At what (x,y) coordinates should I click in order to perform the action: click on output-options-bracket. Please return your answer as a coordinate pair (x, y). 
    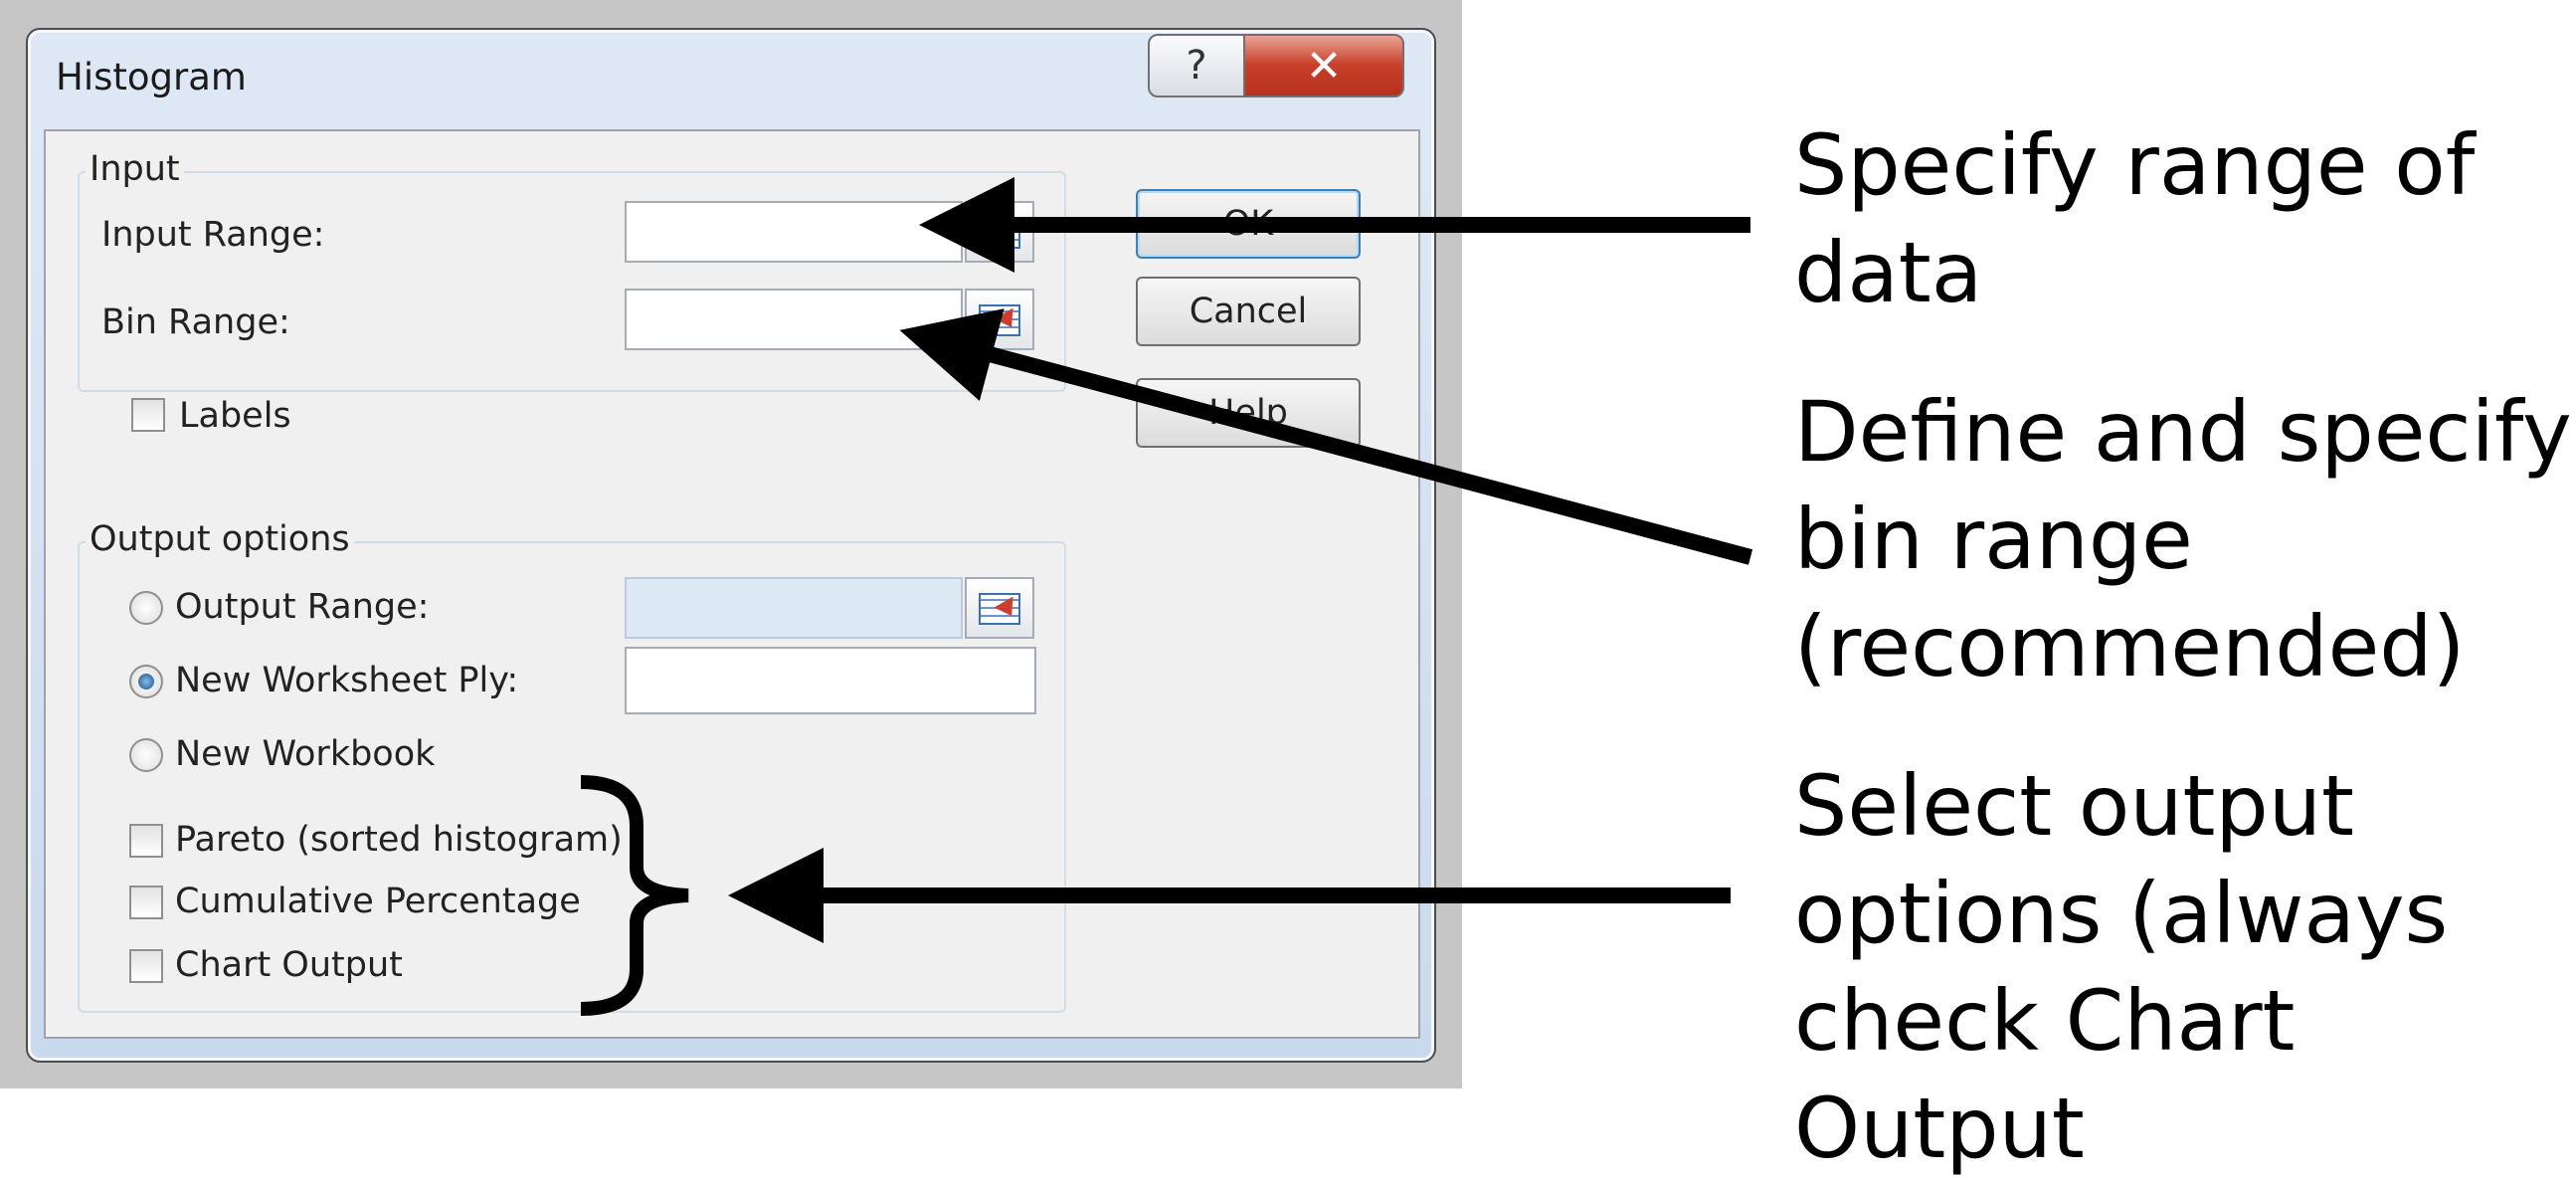
    Looking at the image, I should click on (634, 895).